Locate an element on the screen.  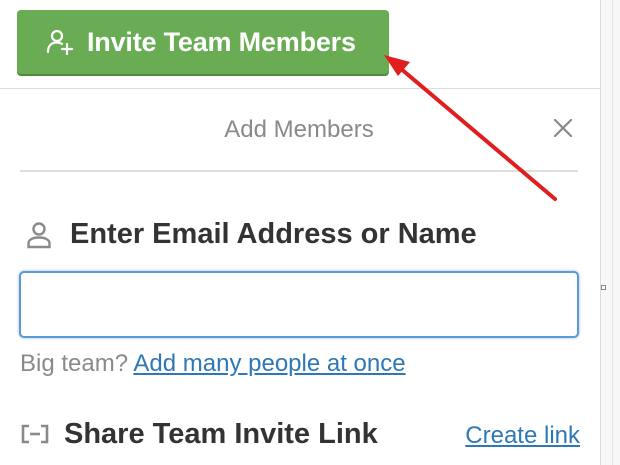
link-icon is located at coordinates (35, 434).